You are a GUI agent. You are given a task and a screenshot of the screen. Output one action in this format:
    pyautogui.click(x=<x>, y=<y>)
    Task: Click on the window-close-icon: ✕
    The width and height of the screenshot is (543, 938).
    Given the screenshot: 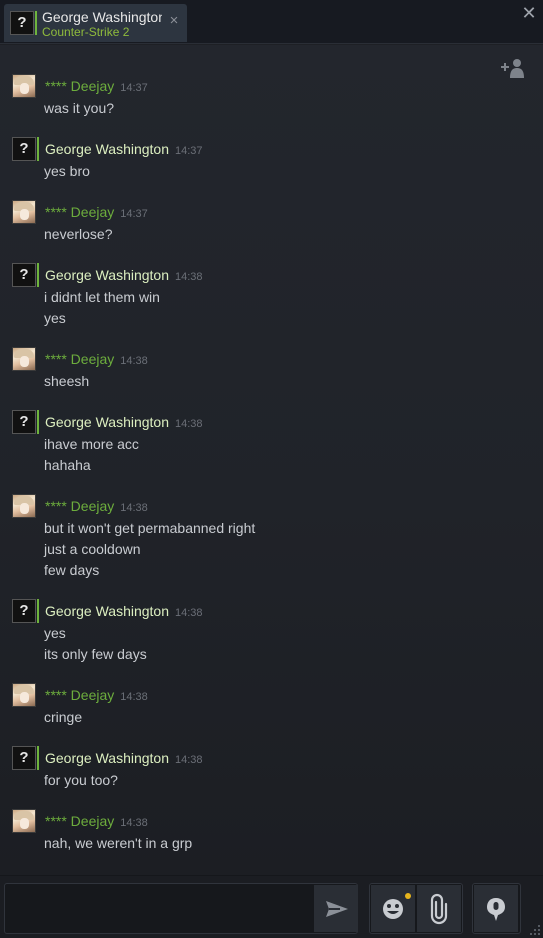 What is the action you would take?
    pyautogui.click(x=529, y=13)
    